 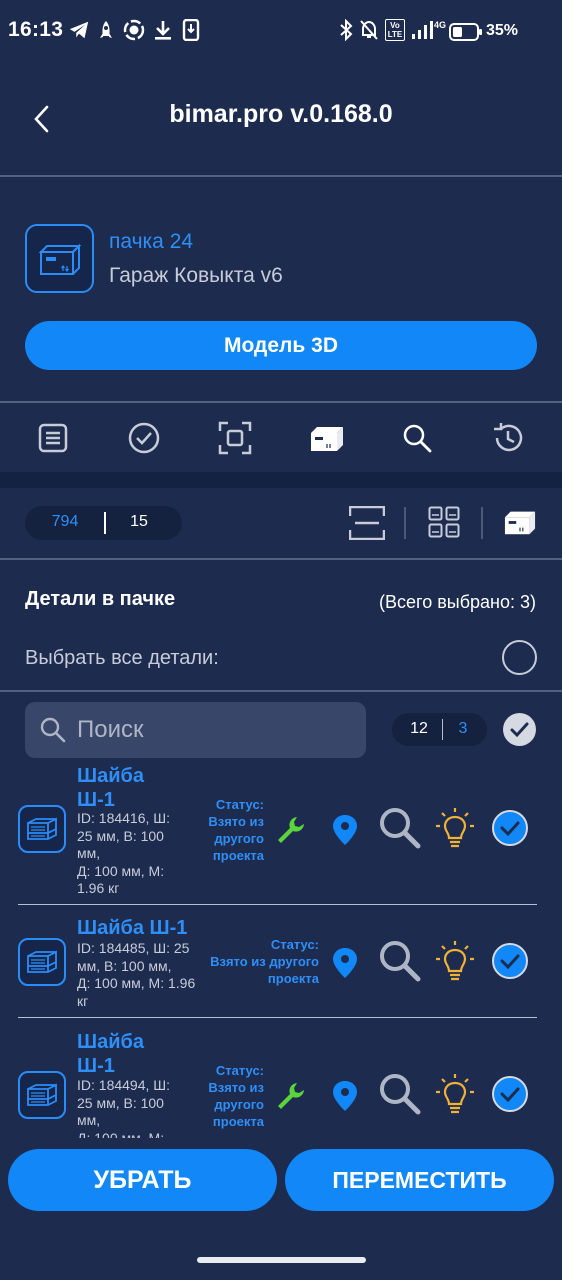 What do you see at coordinates (281, 691) in the screenshot?
I see `details-divider` at bounding box center [281, 691].